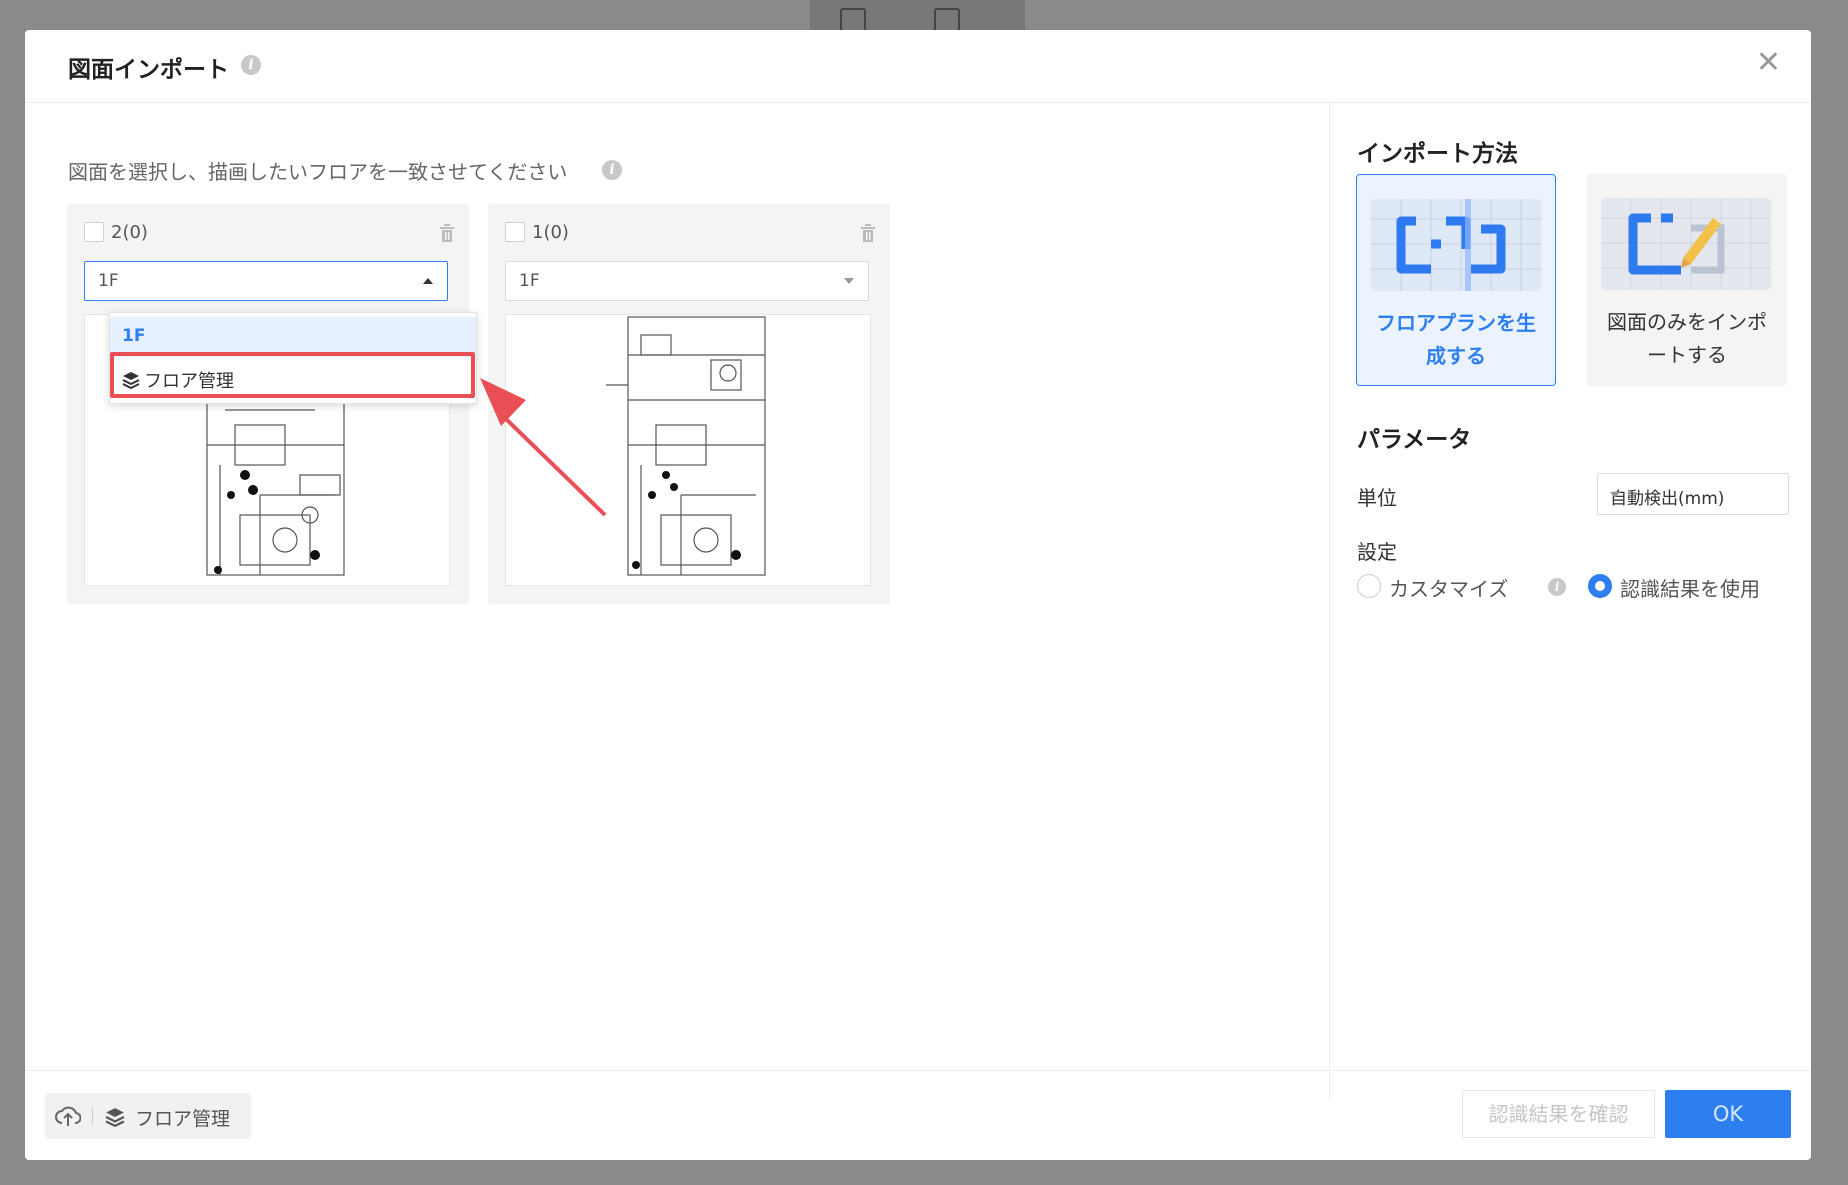  What do you see at coordinates (92, 1116) in the screenshot?
I see `divider` at bounding box center [92, 1116].